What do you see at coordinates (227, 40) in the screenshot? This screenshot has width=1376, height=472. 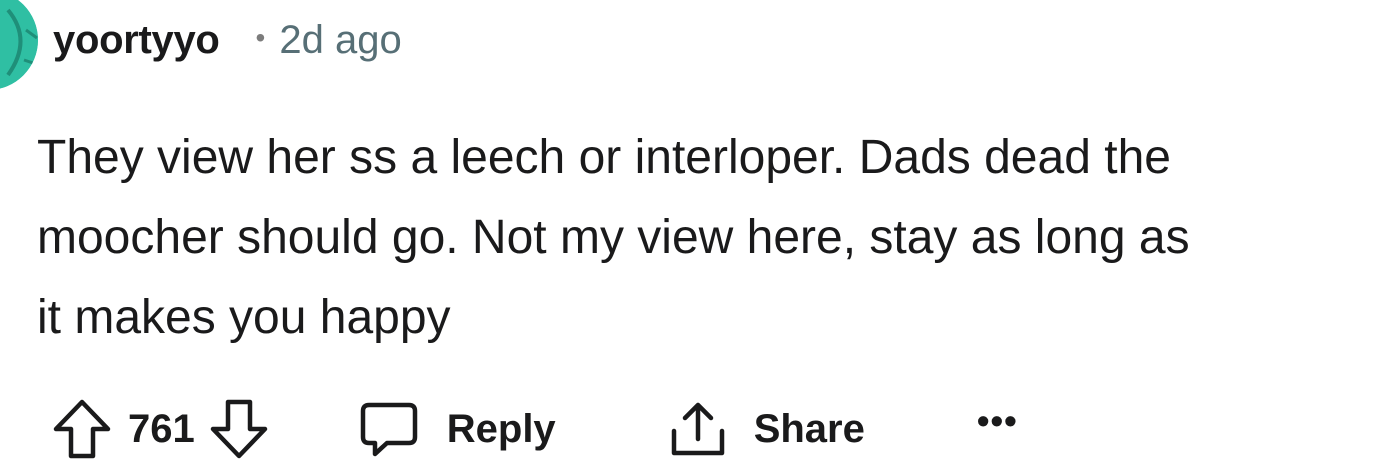 I see `comment-meta: yoortyyo • 2d ago` at bounding box center [227, 40].